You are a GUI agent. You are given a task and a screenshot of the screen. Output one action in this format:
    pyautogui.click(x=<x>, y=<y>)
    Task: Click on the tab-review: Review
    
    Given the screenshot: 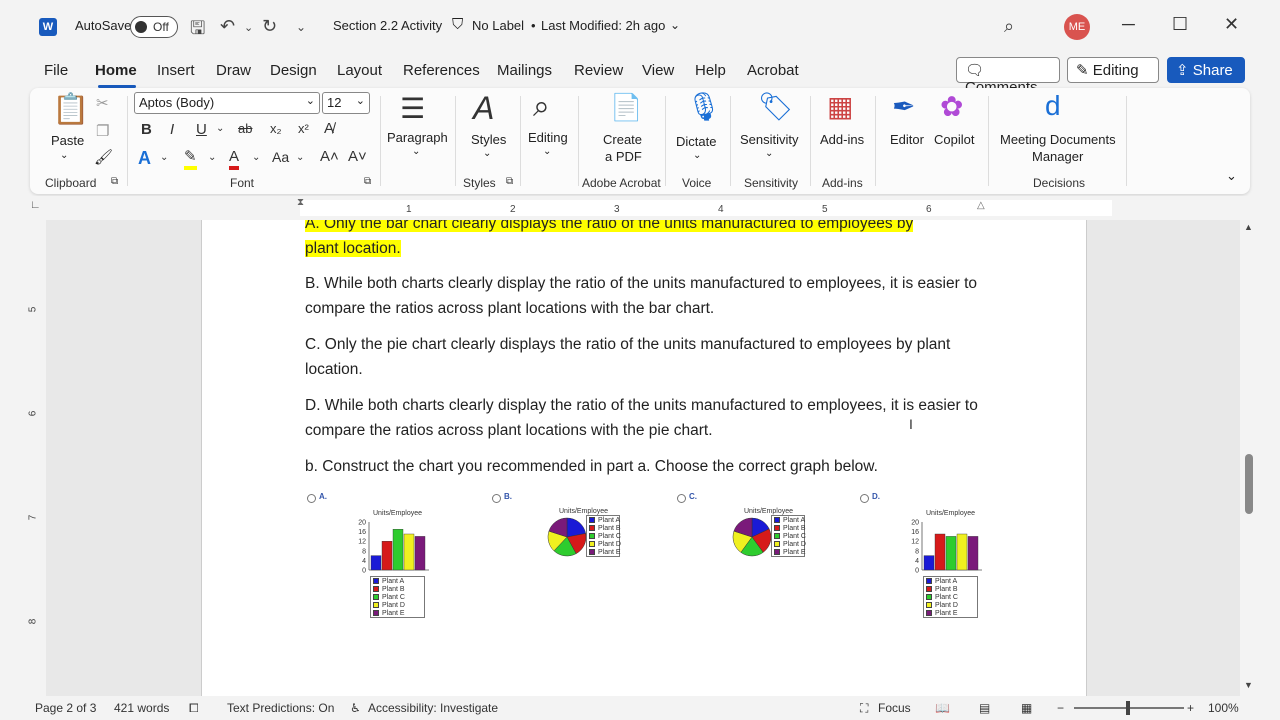 What is the action you would take?
    pyautogui.click(x=598, y=70)
    